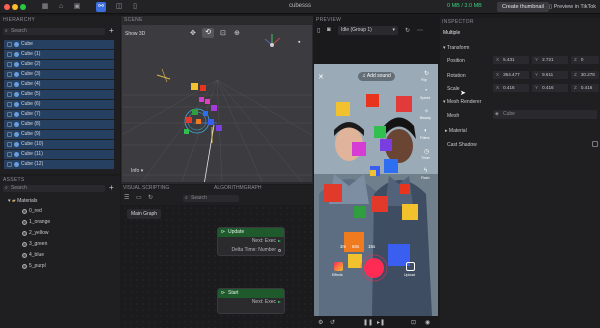  I want to click on asset-item: 4_blue, so click(33, 255).